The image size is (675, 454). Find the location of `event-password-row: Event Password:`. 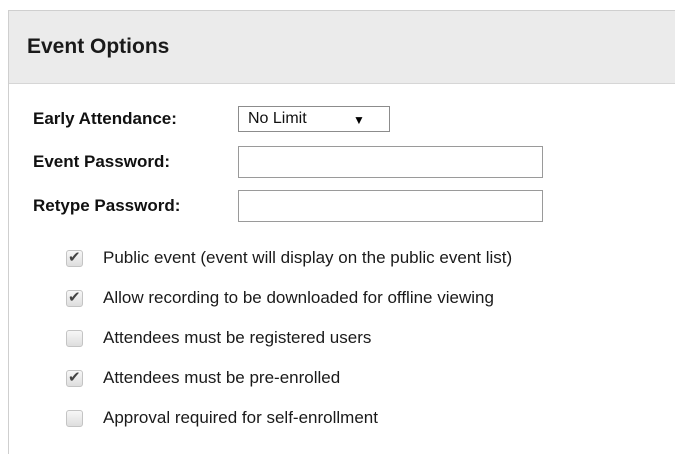

event-password-row: Event Password: is located at coordinates (288, 162).